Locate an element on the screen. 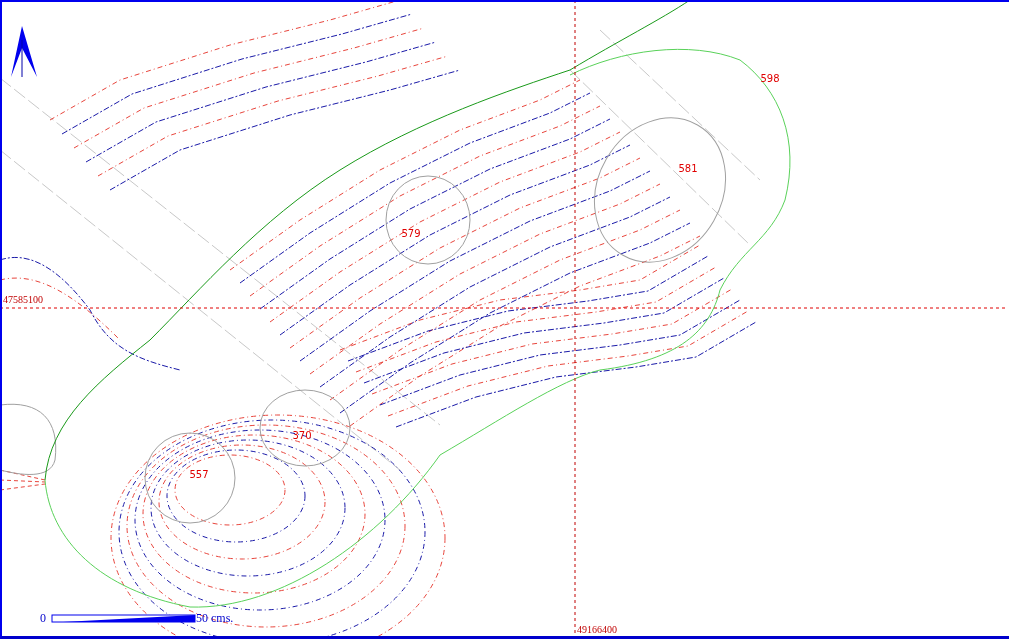  point-label: 579 is located at coordinates (411, 233).